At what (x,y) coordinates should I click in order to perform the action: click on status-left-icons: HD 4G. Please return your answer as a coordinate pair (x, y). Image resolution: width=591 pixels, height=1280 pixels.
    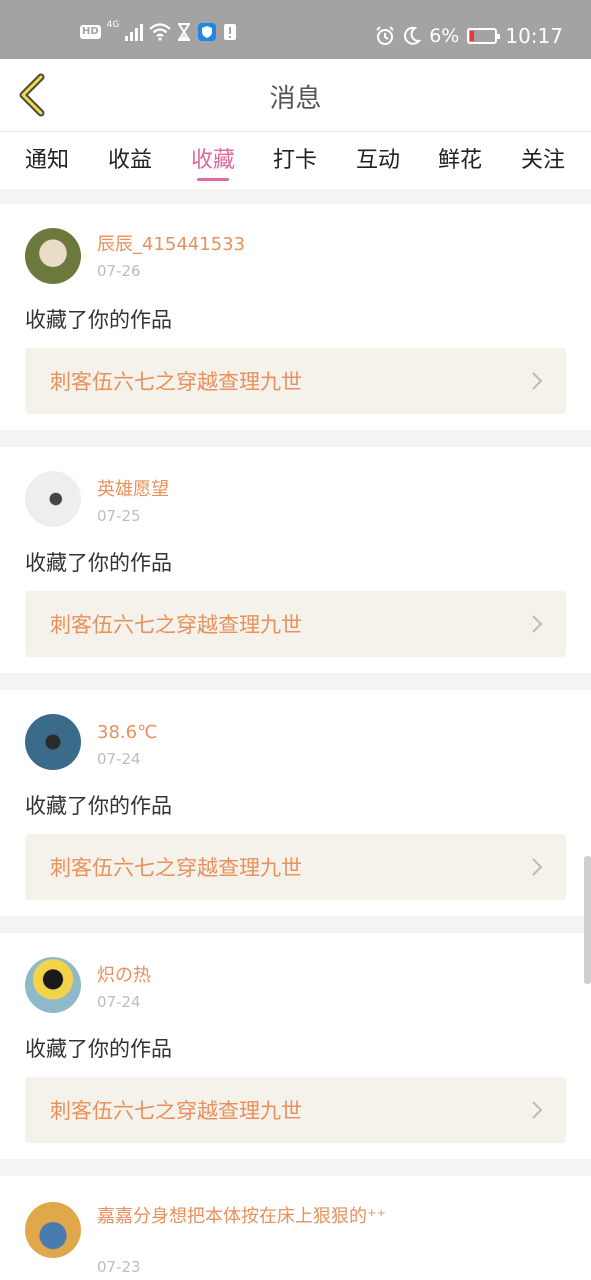
    Looking at the image, I should click on (158, 31).